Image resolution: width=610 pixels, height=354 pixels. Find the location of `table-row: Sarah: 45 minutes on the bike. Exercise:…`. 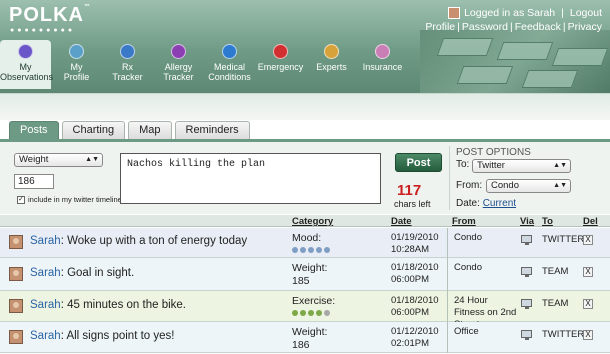

table-row: Sarah: 45 minutes on the bike. Exercise:… is located at coordinates (305, 310).